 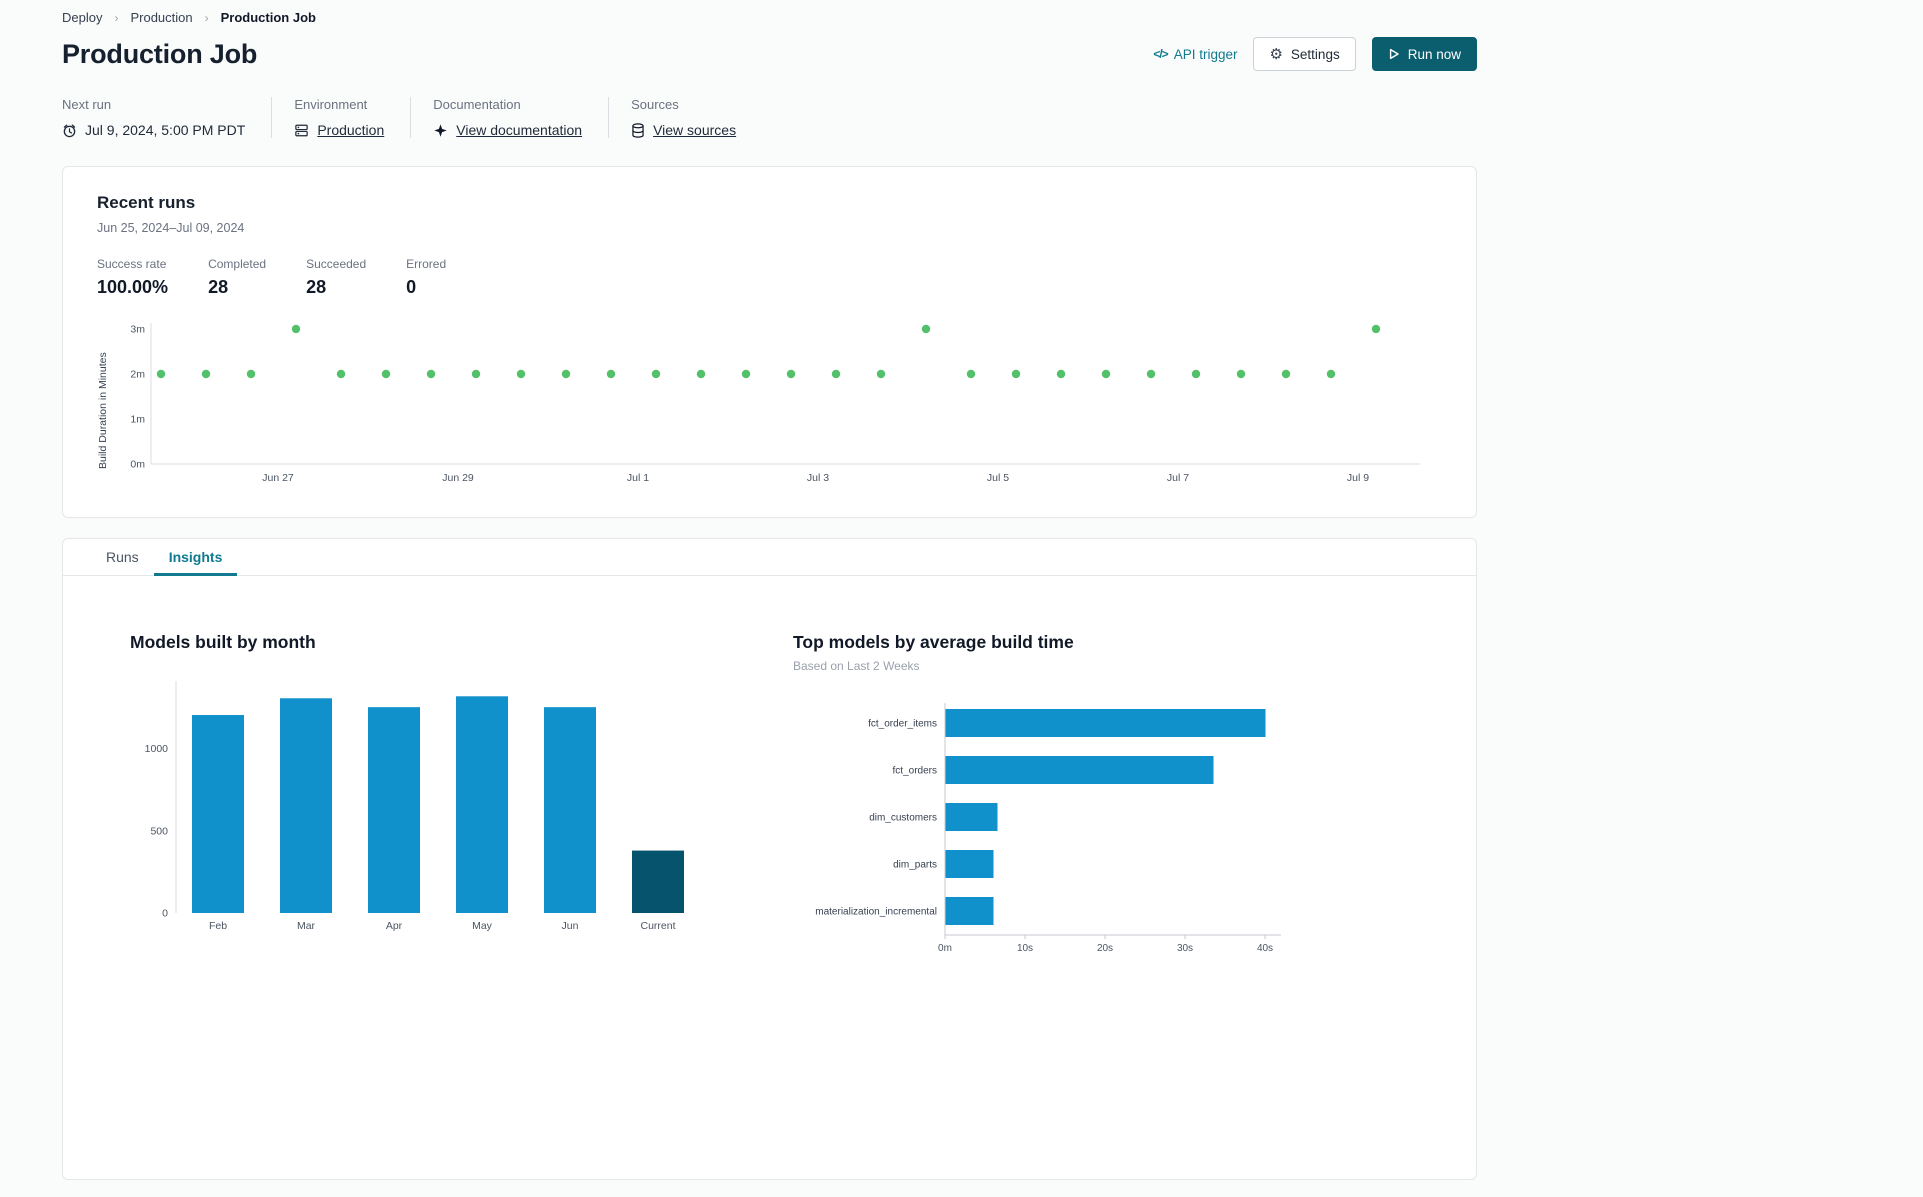 I want to click on y-axis-label: Build Duration in Minutes, so click(x=103, y=410).